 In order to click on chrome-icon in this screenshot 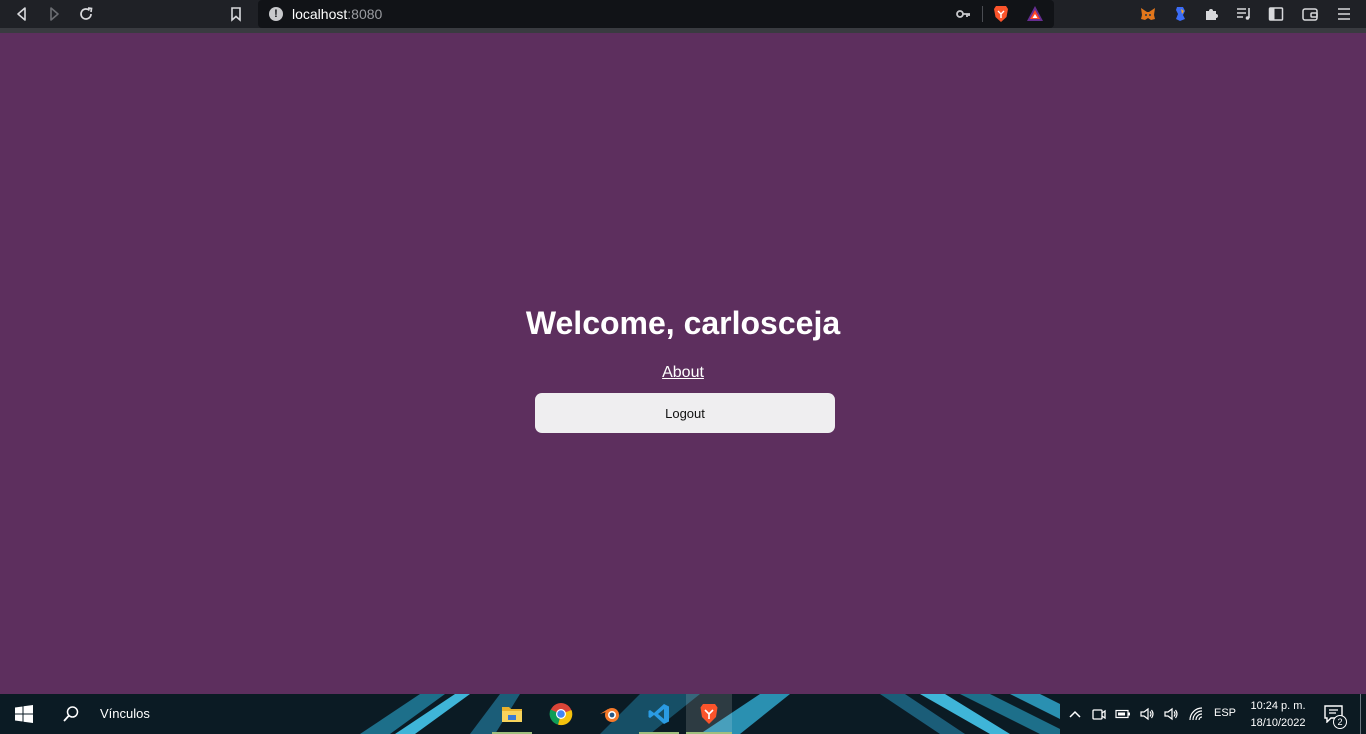, I will do `click(561, 714)`.